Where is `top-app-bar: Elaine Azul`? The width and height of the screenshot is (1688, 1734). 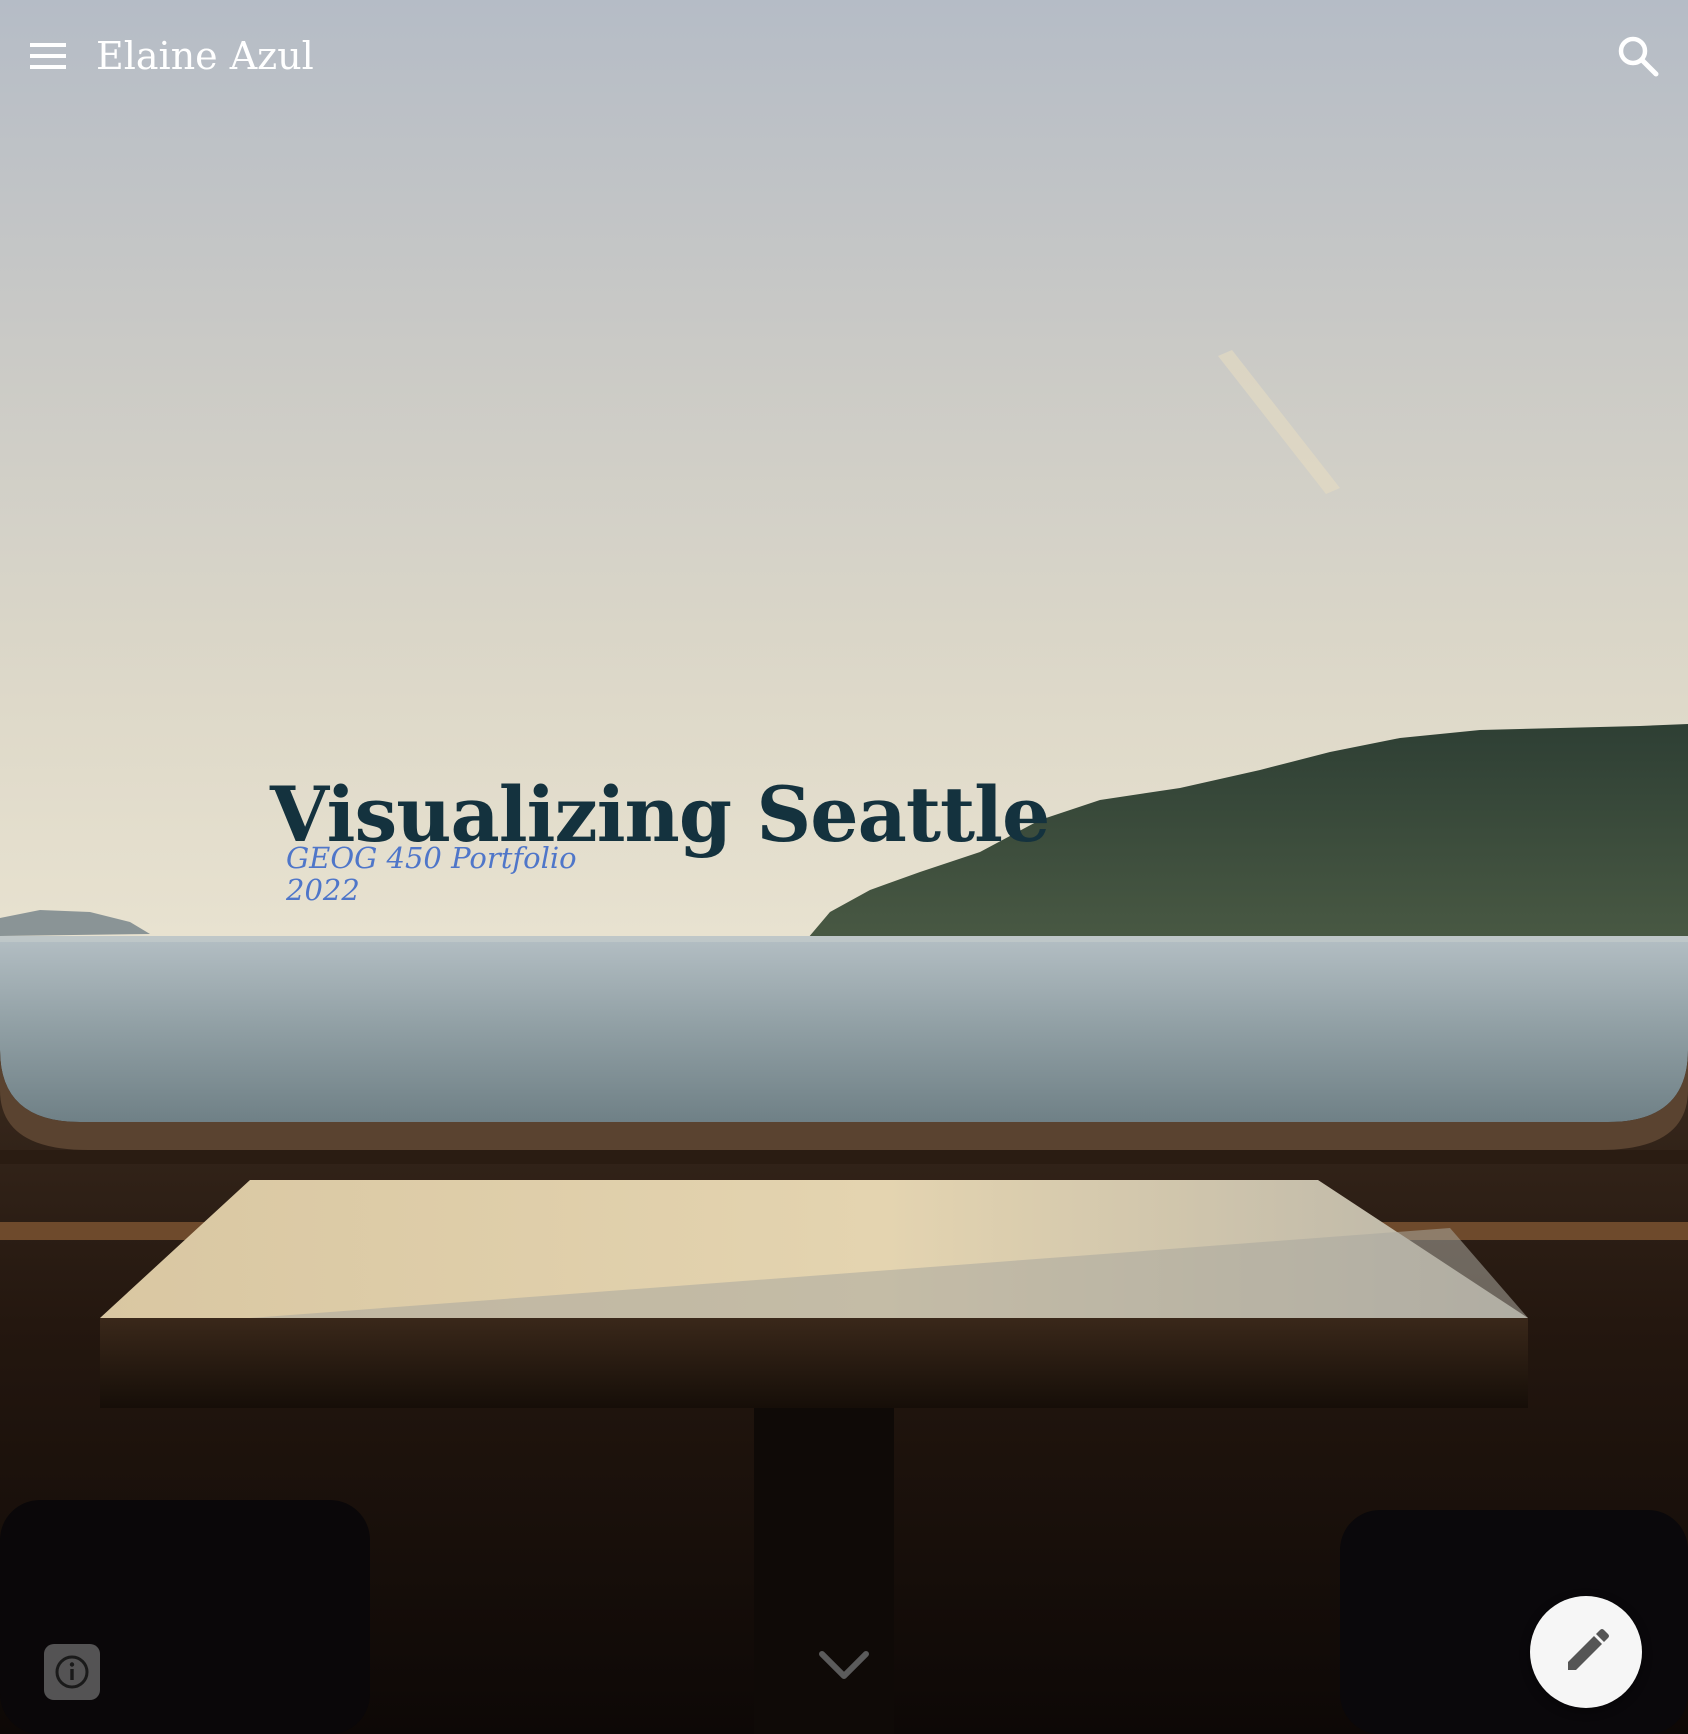 top-app-bar: Elaine Azul is located at coordinates (844, 56).